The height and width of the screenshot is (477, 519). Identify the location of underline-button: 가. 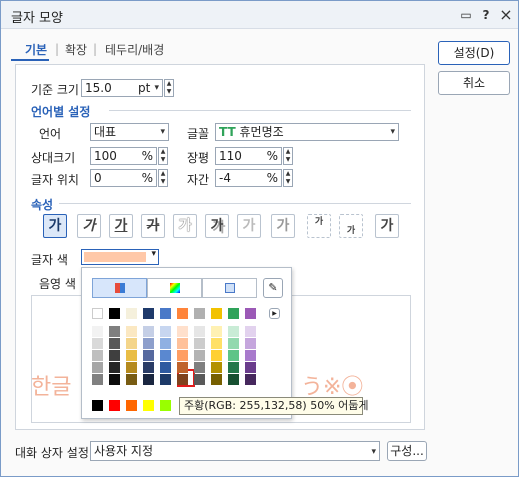
(121, 226).